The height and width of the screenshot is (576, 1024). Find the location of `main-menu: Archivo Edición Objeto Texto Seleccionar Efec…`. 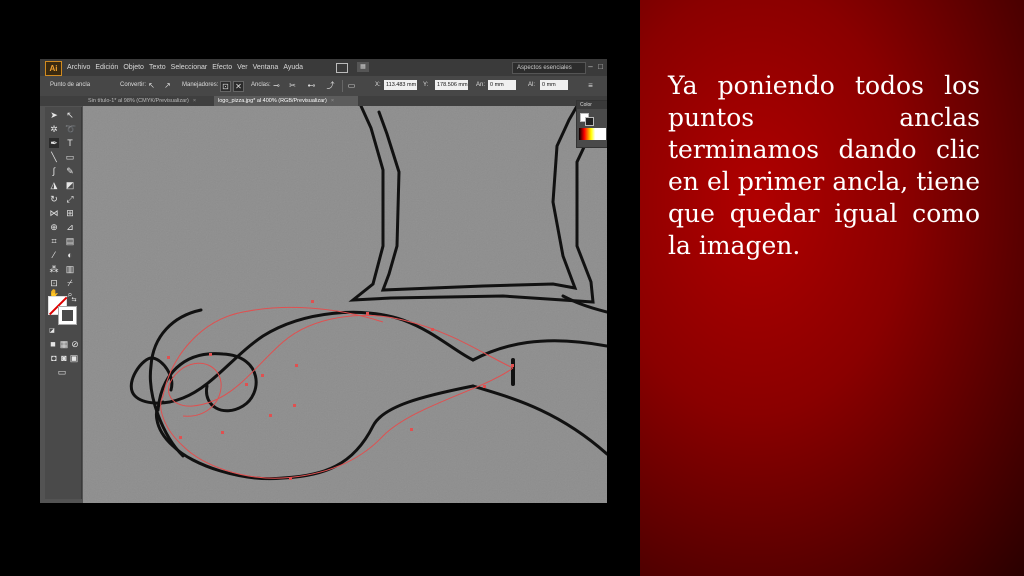

main-menu: Archivo Edición Objeto Texto Seleccionar Efec… is located at coordinates (187, 67).